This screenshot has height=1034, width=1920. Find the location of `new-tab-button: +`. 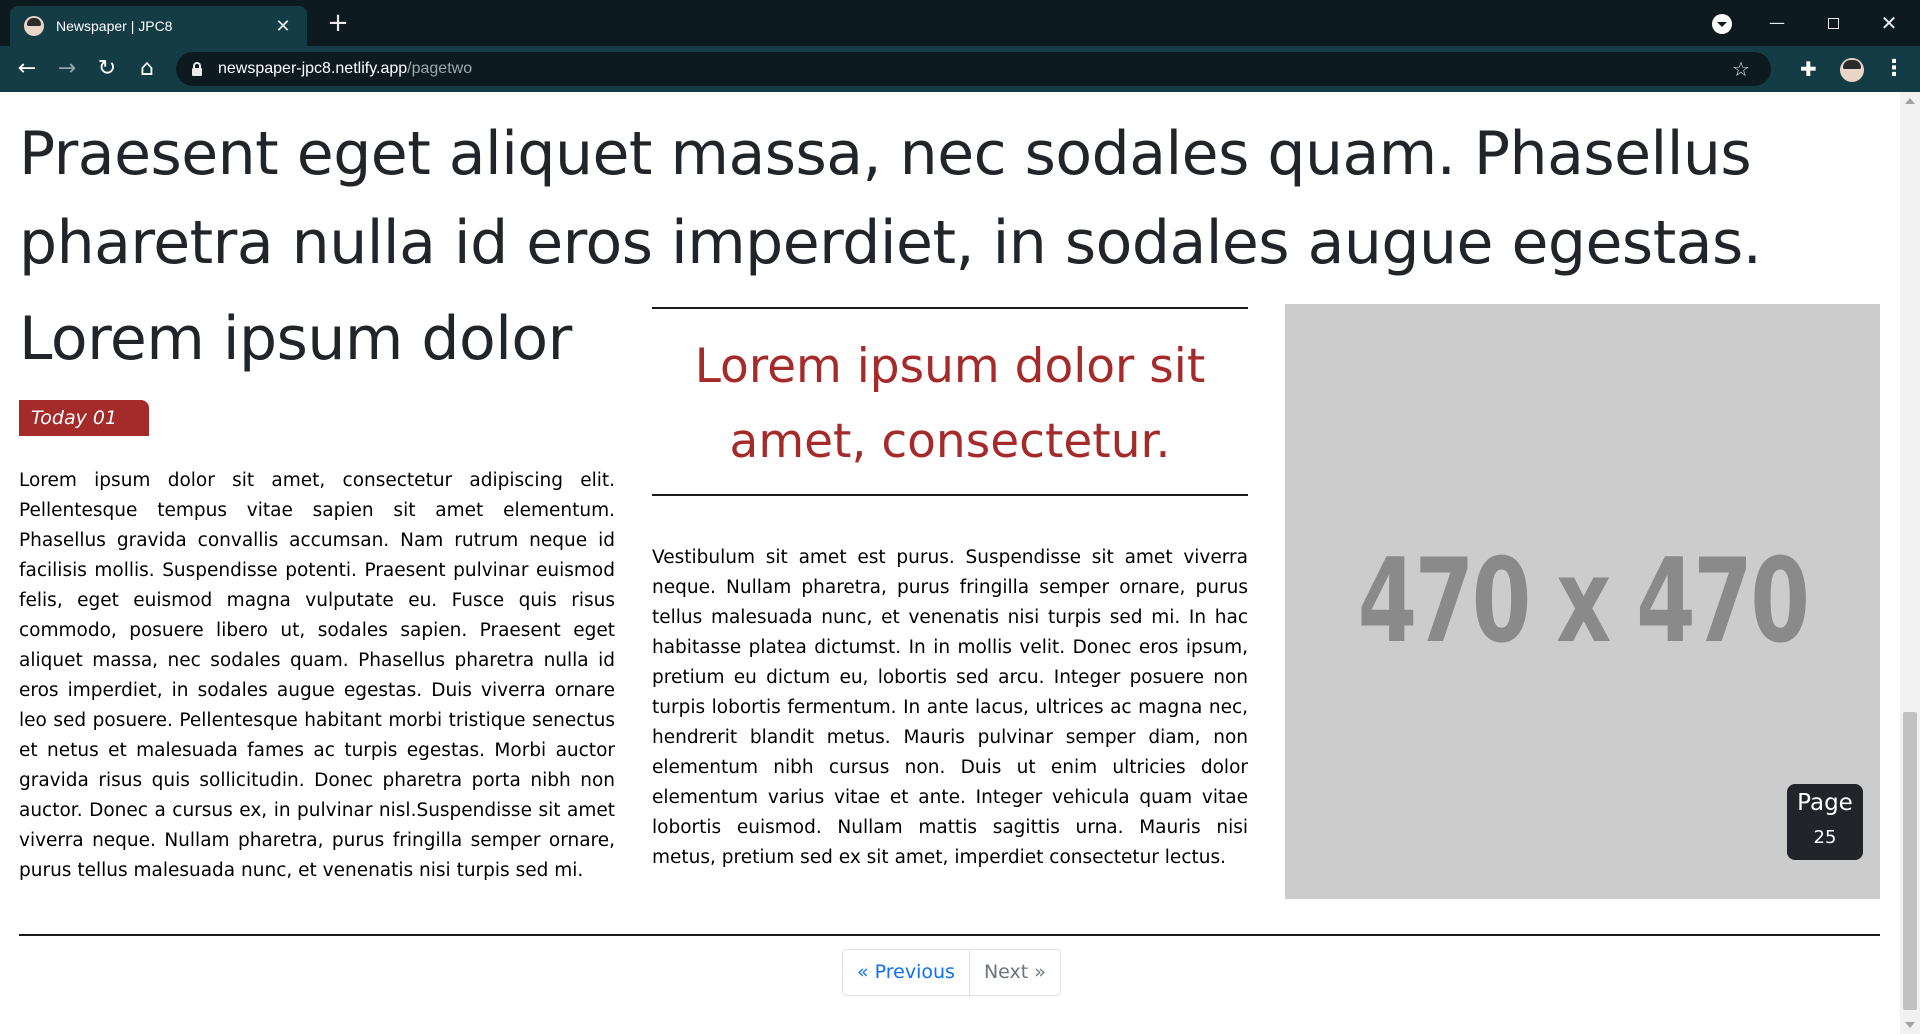

new-tab-button: + is located at coordinates (338, 24).